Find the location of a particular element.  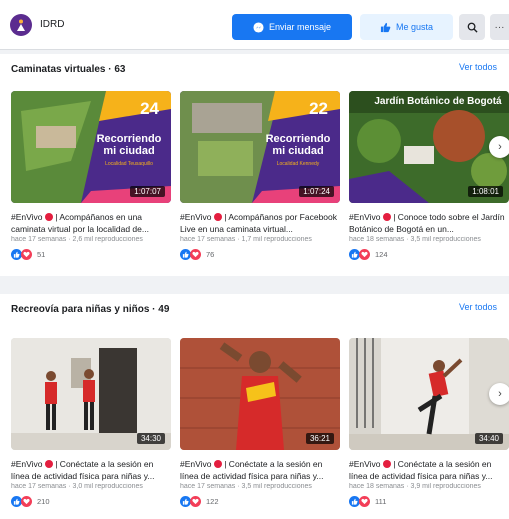

video-meta: hace 17 semanas · 3,5 mil reproducciones is located at coordinates (246, 486).